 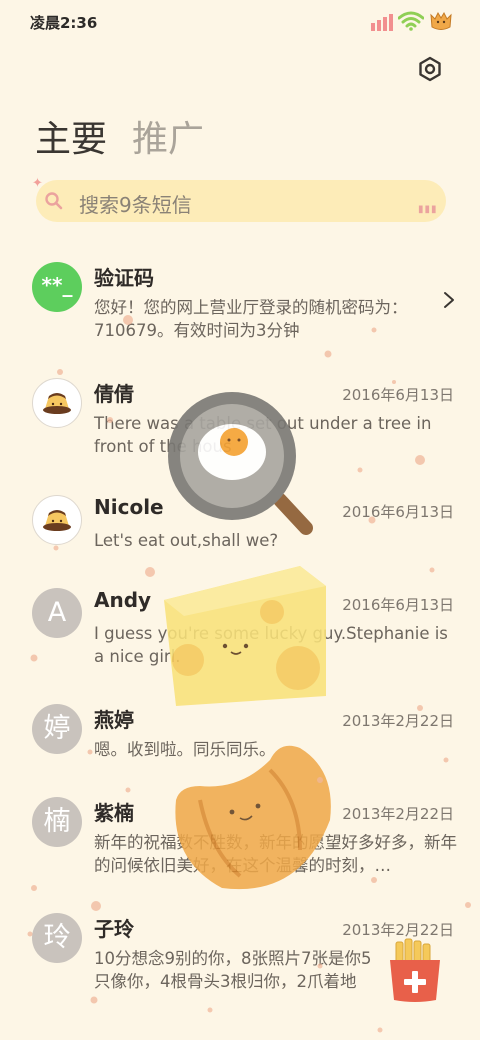 What do you see at coordinates (430, 69) in the screenshot?
I see `gear-icon` at bounding box center [430, 69].